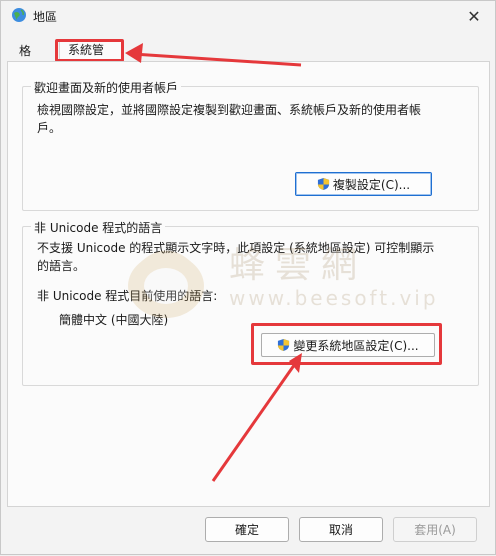  Describe the element at coordinates (252, 119) in the screenshot. I see `welcome-description: 檢視國際設定，並將國際設定複製到歡迎畫面、系統帳戶及新的使用者帳 戶。` at that location.